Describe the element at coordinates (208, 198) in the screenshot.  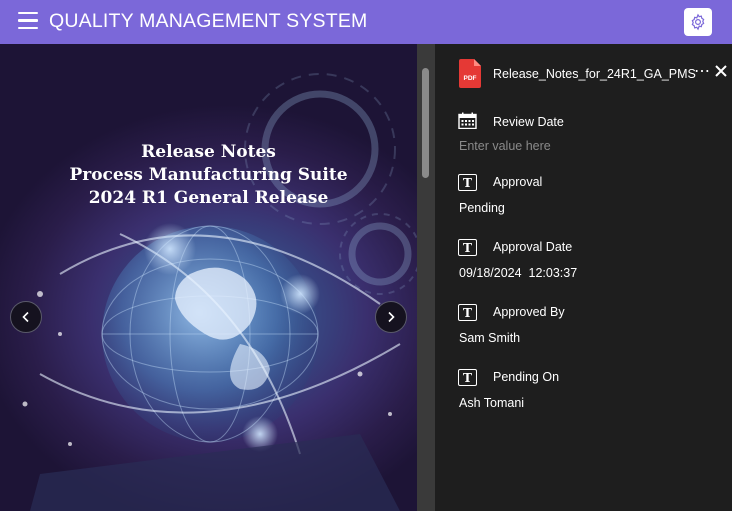
I see `cover-title-line-3: 2024 R1 General Release` at that location.